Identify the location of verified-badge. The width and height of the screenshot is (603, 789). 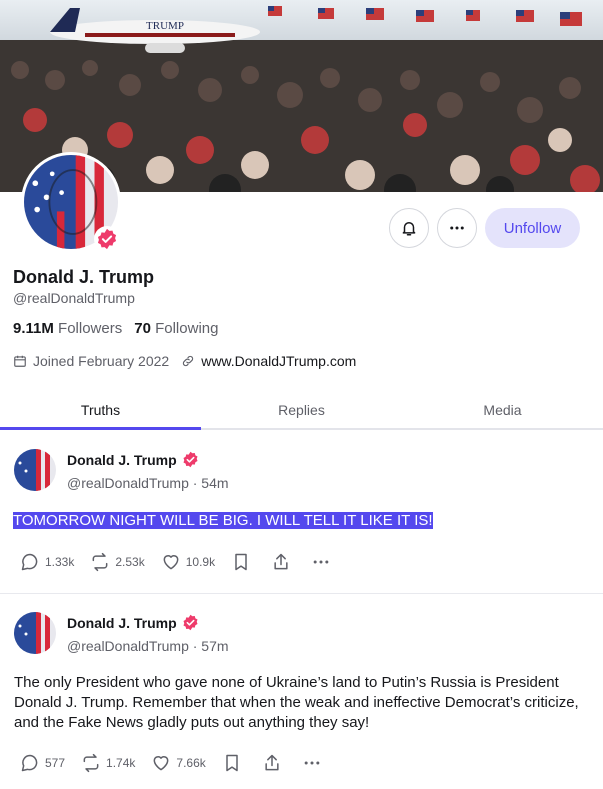
(107, 239).